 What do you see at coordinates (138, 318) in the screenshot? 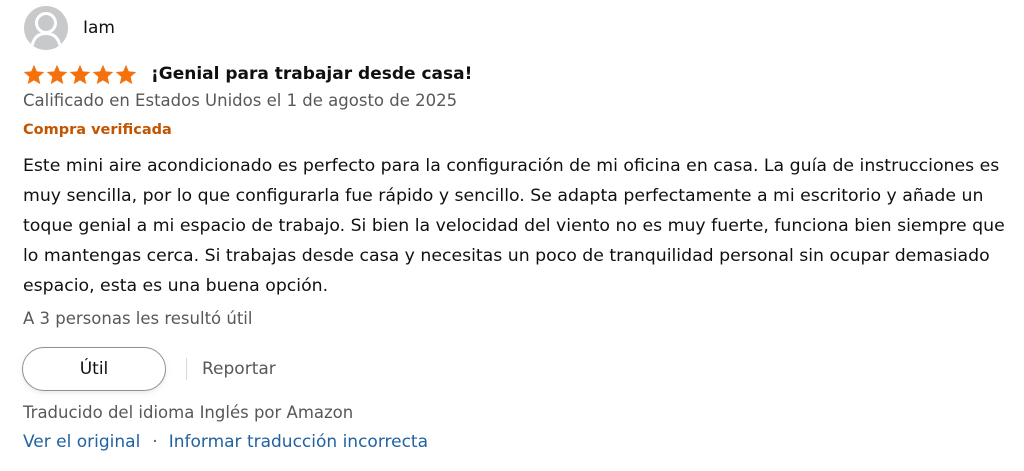
I see `helpful-count: A 3 personas les resultó útil` at bounding box center [138, 318].